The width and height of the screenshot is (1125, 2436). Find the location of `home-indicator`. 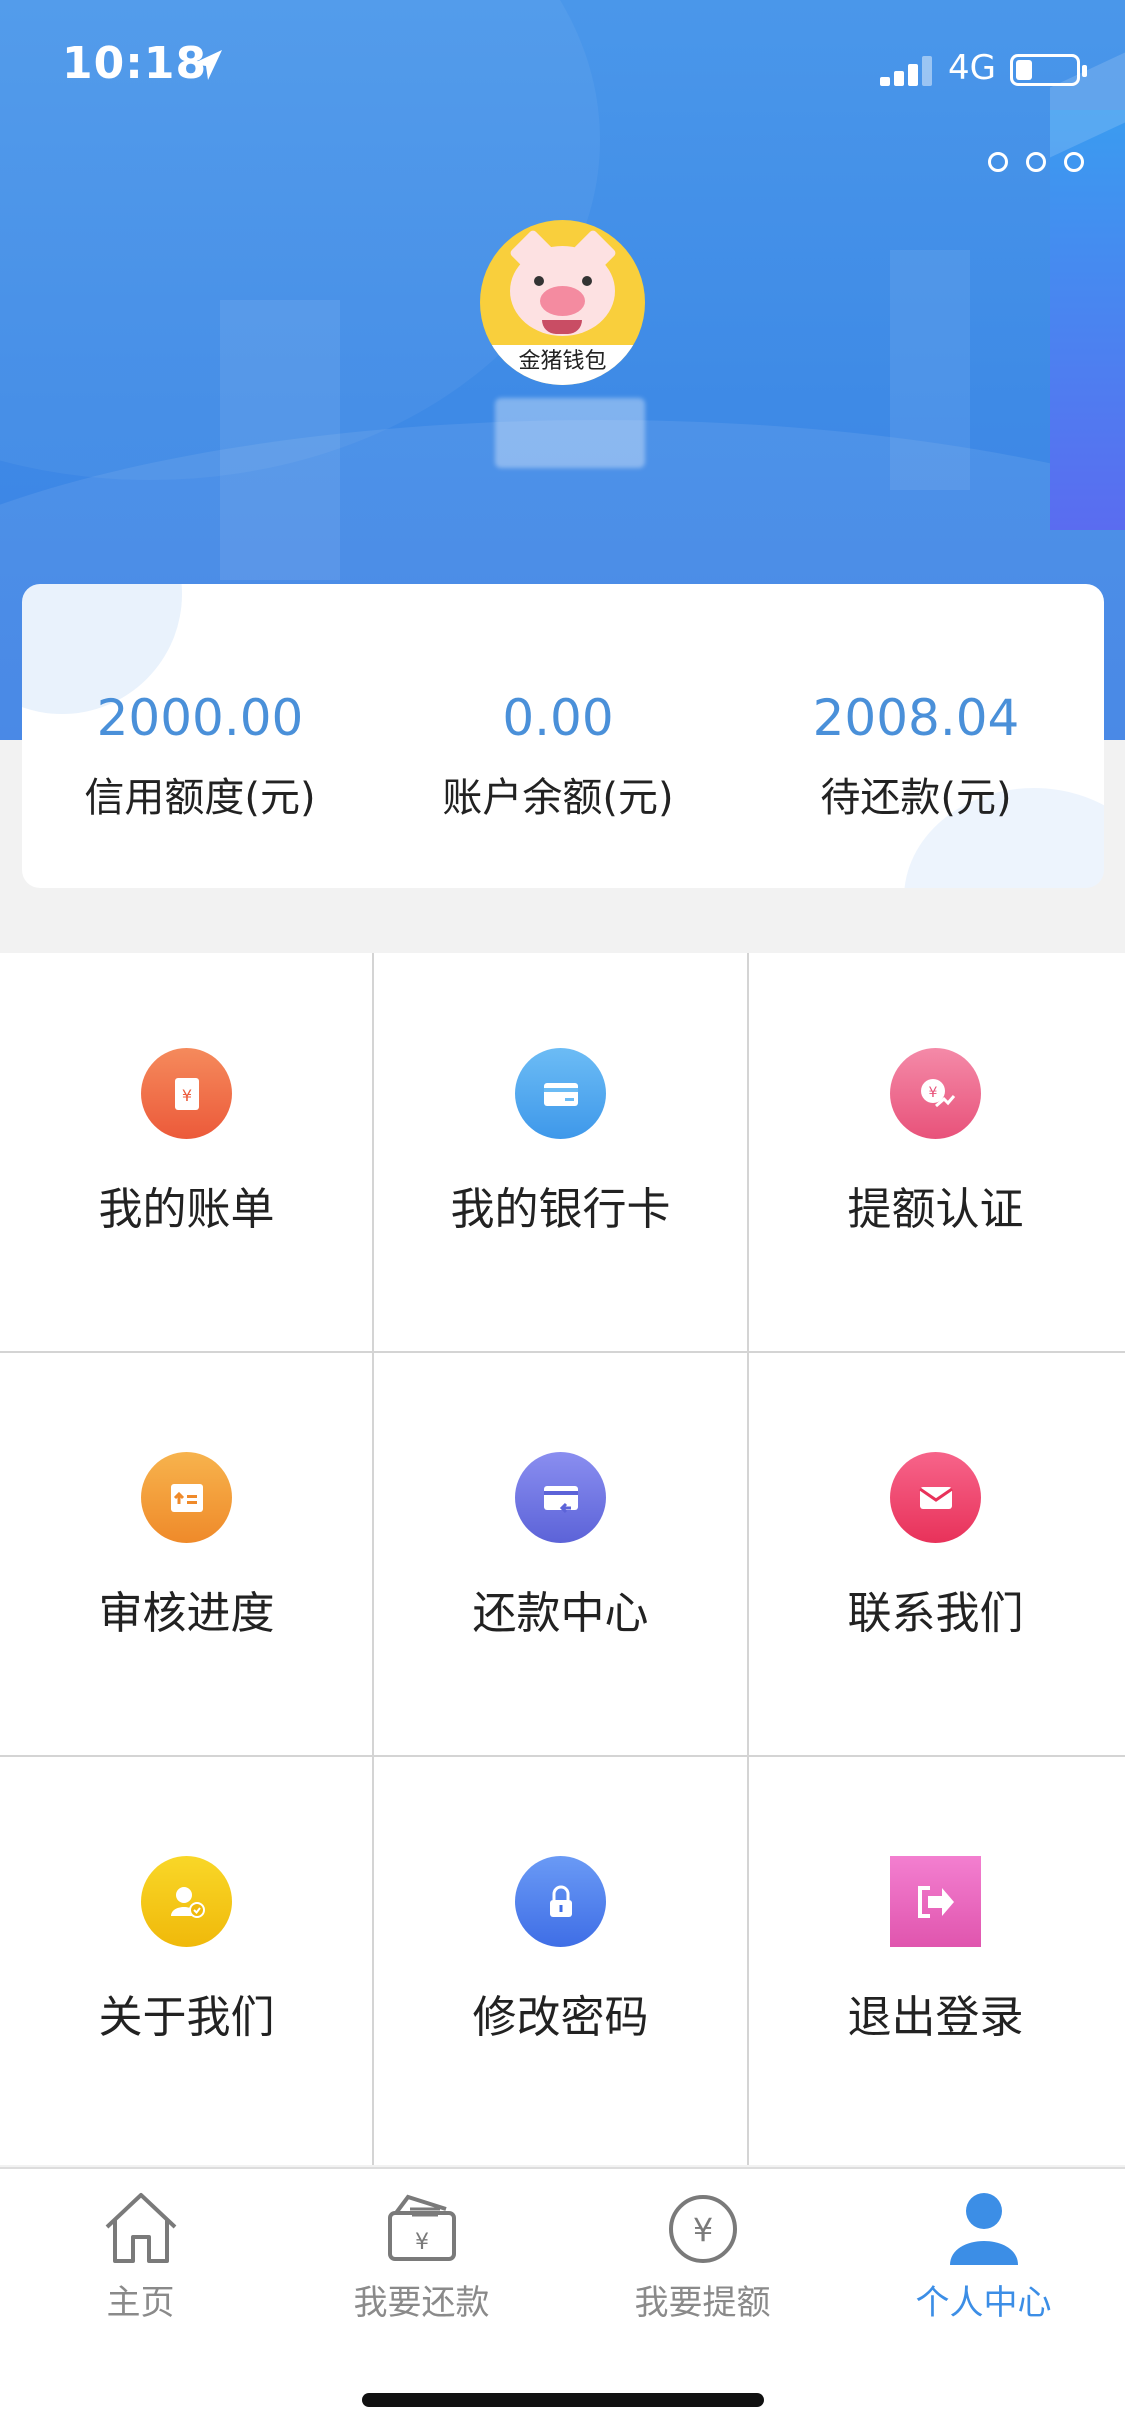

home-indicator is located at coordinates (563, 2400).